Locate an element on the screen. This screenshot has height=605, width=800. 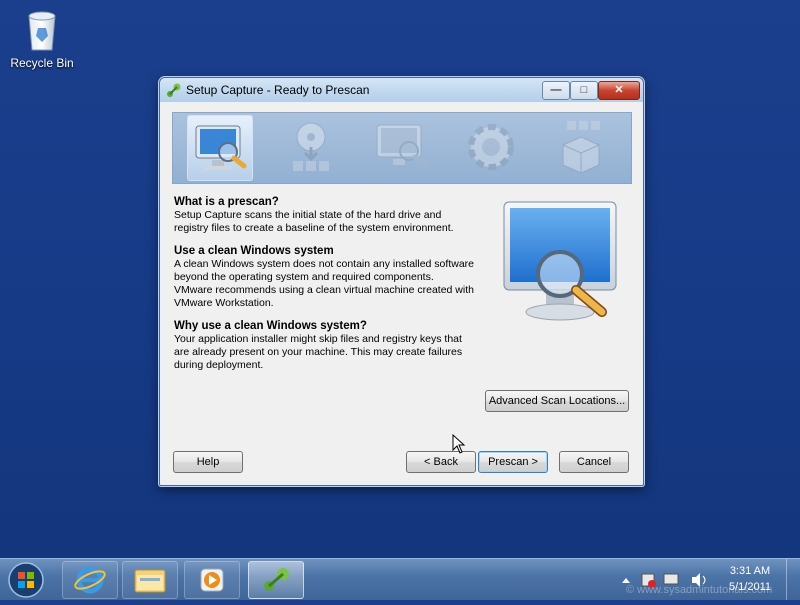
internet-explorer-icon is located at coordinates (90, 580).